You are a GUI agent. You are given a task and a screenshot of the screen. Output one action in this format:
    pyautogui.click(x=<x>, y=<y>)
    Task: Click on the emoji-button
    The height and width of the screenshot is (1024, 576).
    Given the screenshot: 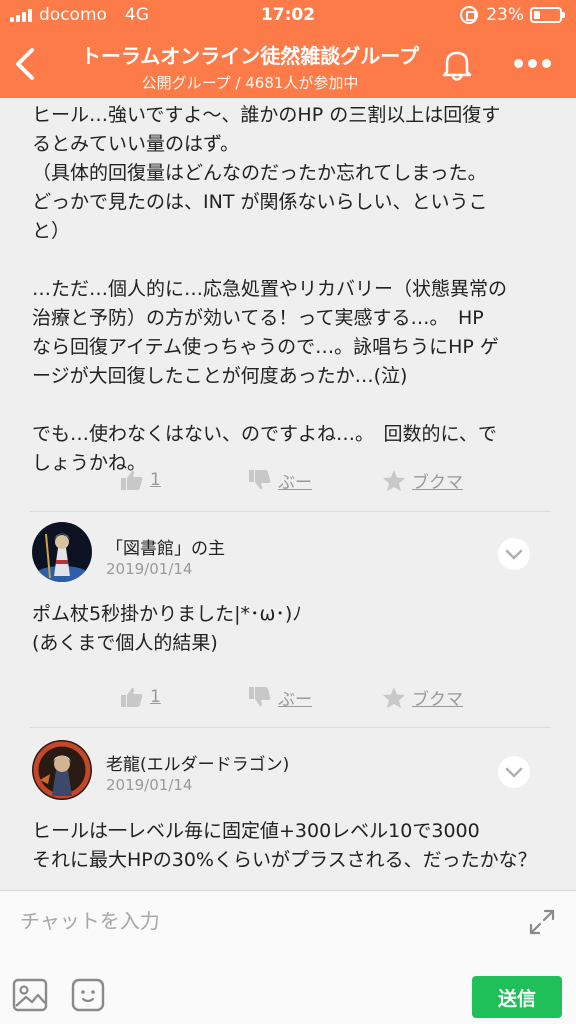 What is the action you would take?
    pyautogui.click(x=88, y=995)
    